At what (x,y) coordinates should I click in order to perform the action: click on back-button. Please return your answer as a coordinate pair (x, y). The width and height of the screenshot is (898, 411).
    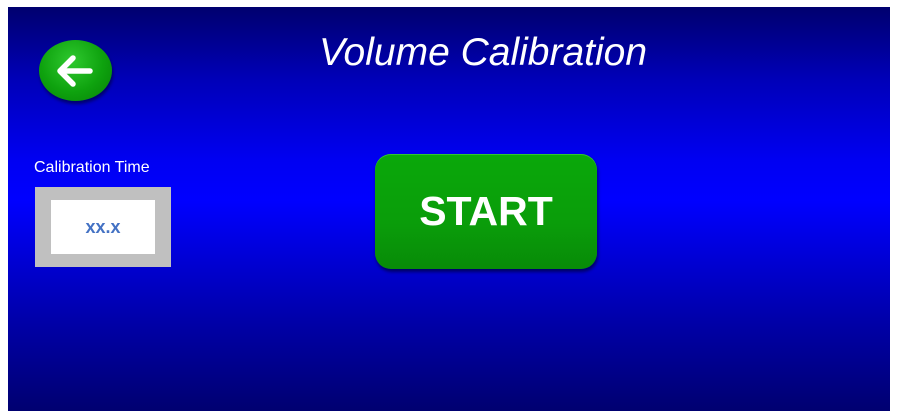
    Looking at the image, I should click on (75, 70).